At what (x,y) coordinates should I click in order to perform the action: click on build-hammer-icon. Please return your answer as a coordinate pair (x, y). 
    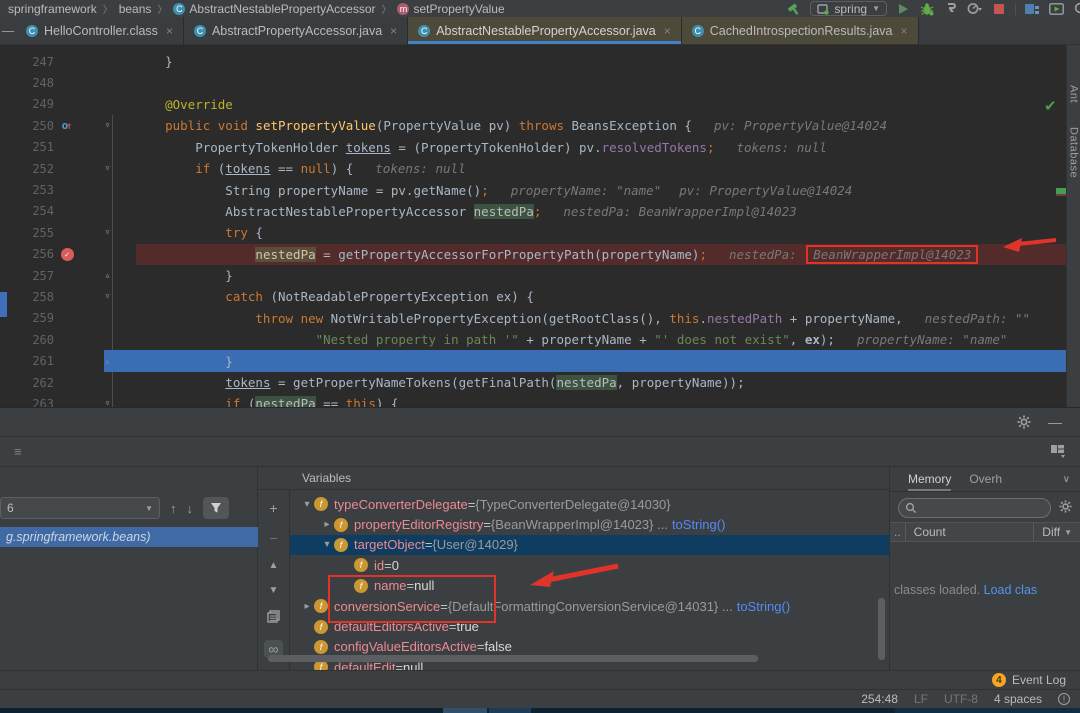
    Looking at the image, I should click on (794, 9).